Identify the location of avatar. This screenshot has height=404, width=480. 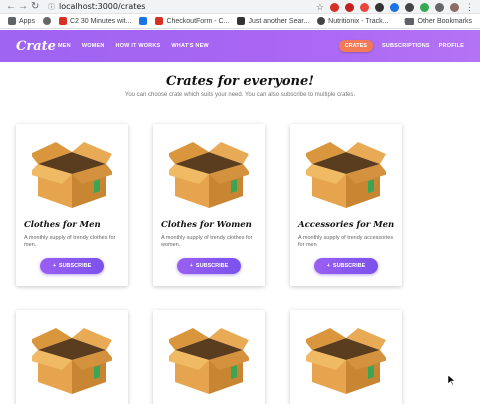
(454, 7).